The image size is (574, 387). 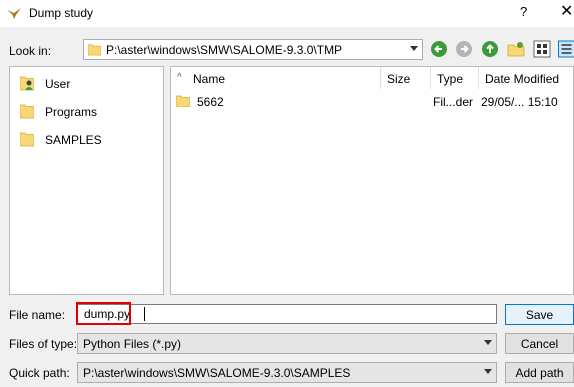 I want to click on sidebar-item-label: SAMPLES, so click(x=73, y=140).